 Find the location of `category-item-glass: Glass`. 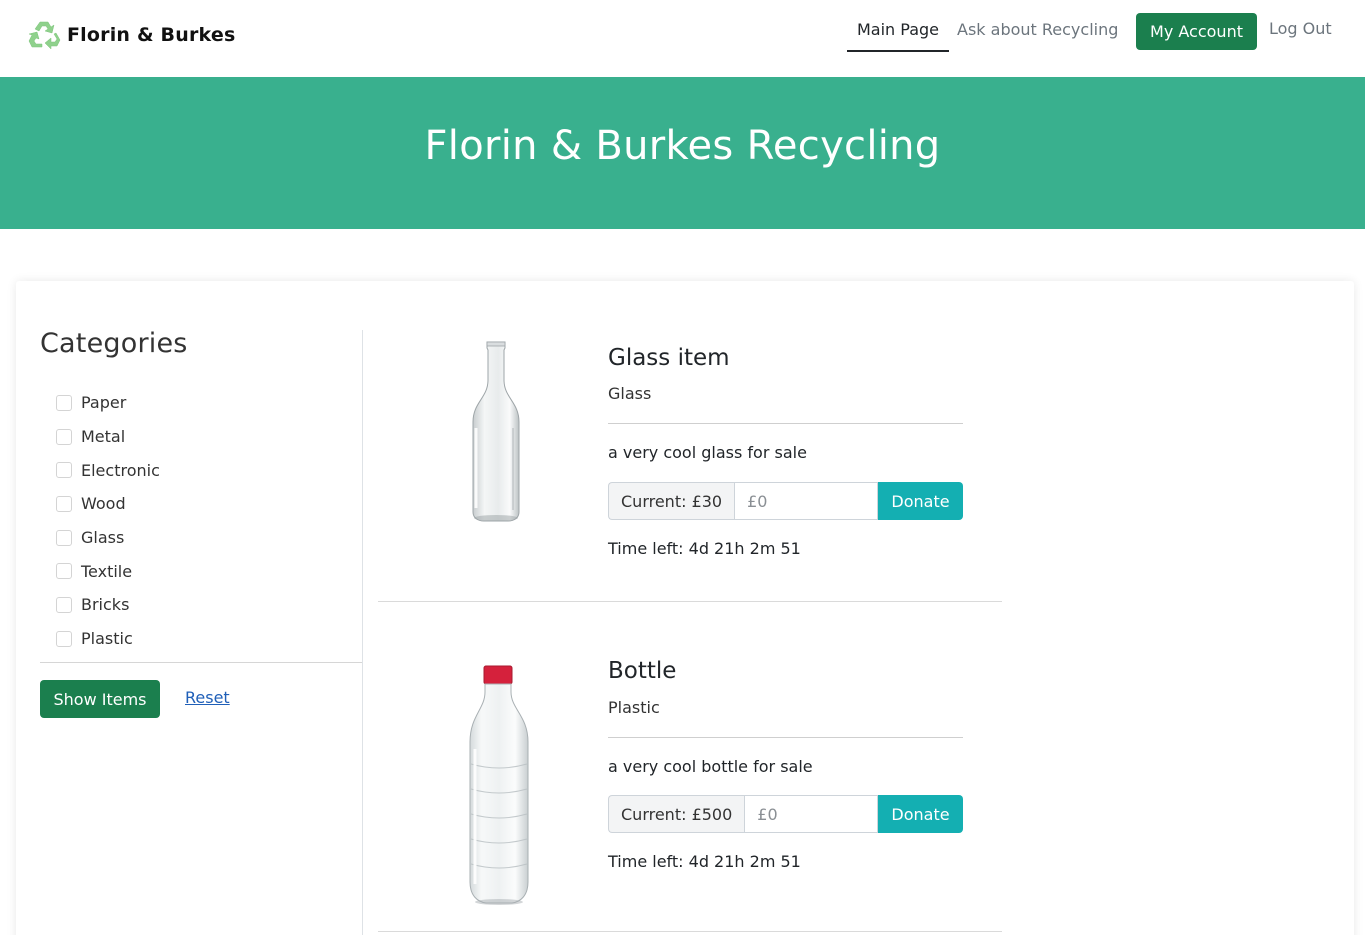

category-item-glass: Glass is located at coordinates (108, 538).